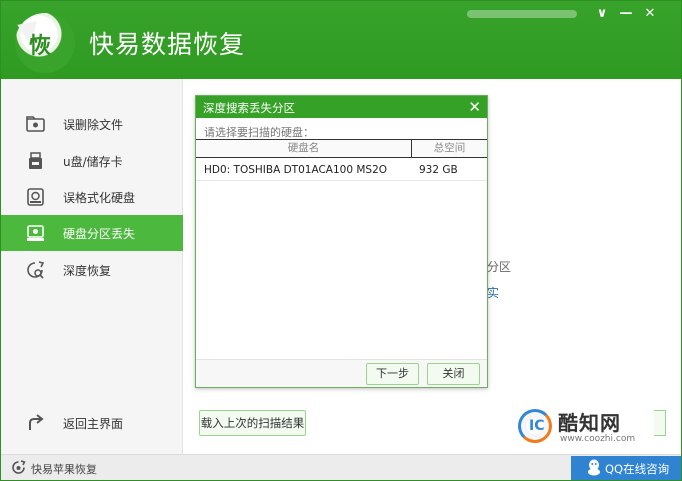 This screenshot has height=481, width=682. Describe the element at coordinates (40, 46) in the screenshot. I see `logo-character: 恢` at that location.